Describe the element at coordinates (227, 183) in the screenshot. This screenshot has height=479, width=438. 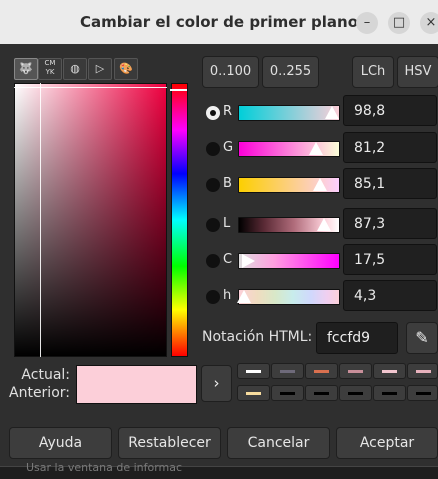
I see `channel-b-label: B` at that location.